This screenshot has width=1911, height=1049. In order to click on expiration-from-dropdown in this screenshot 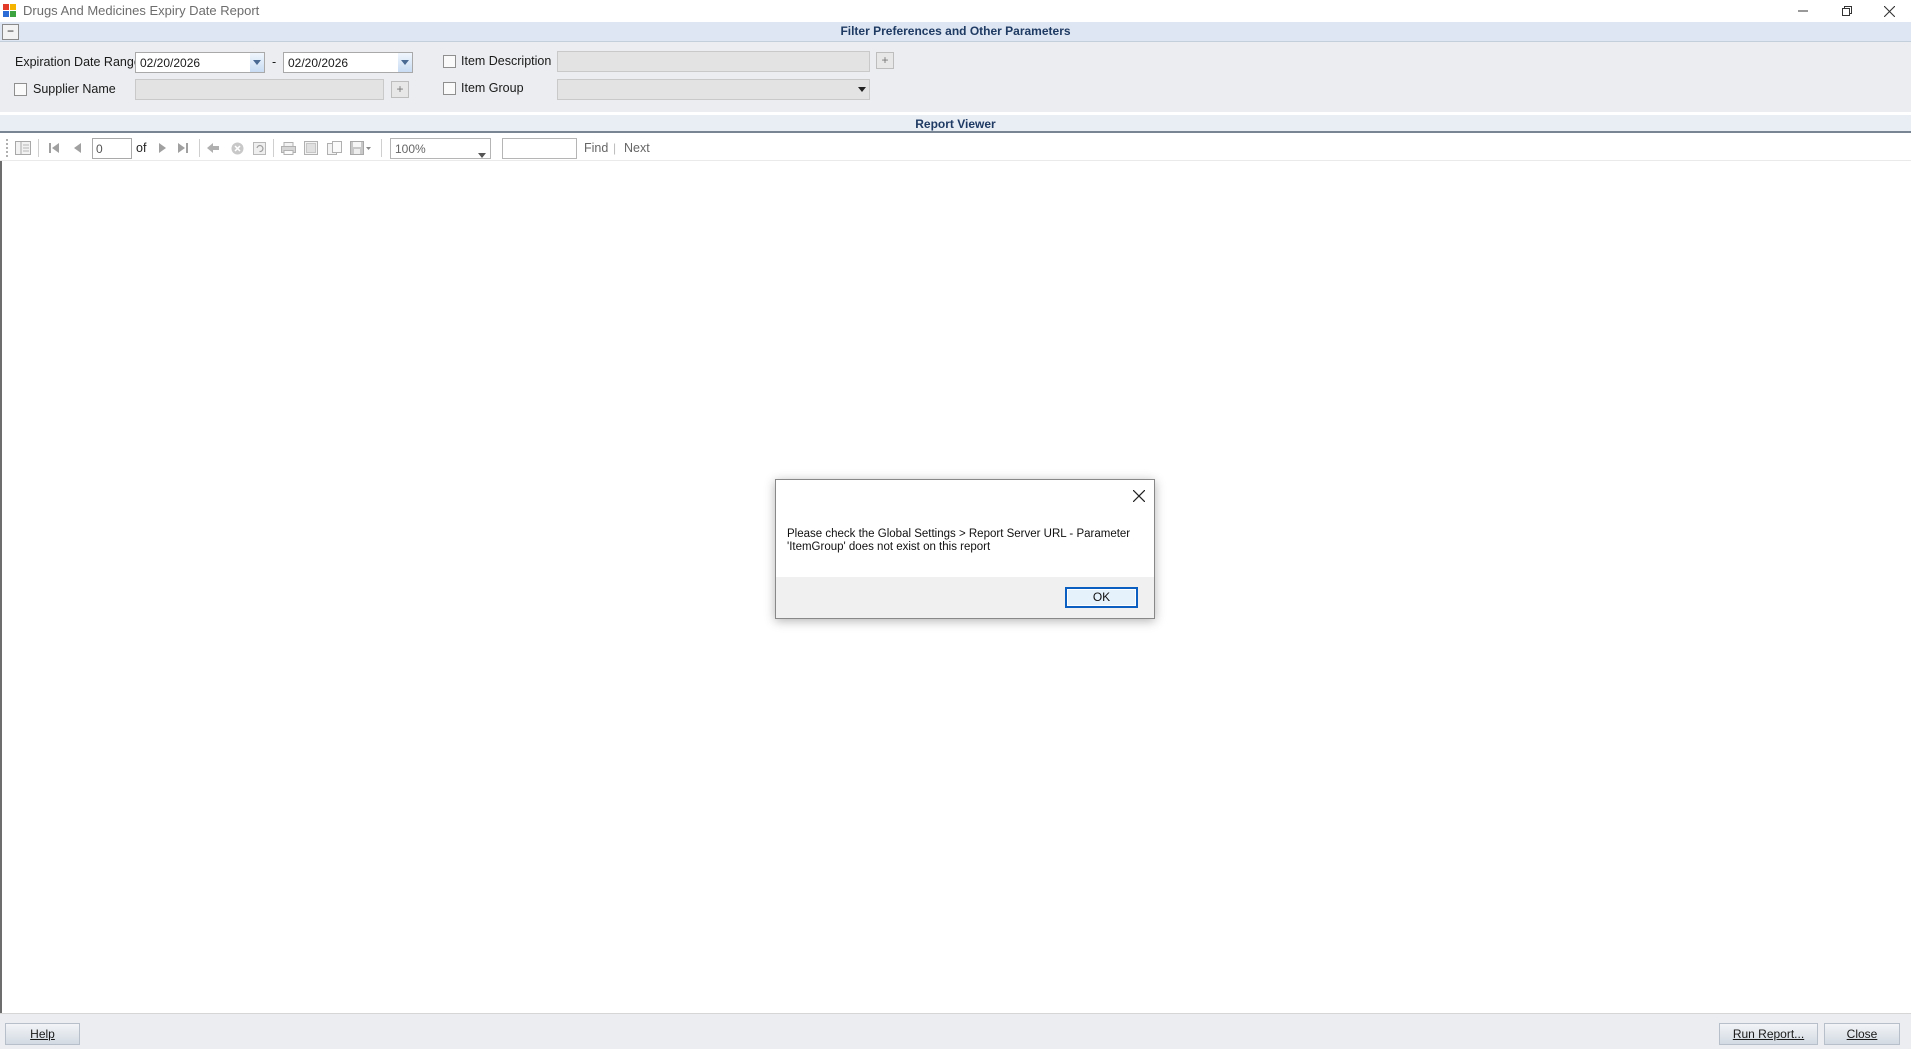, I will do `click(257, 62)`.